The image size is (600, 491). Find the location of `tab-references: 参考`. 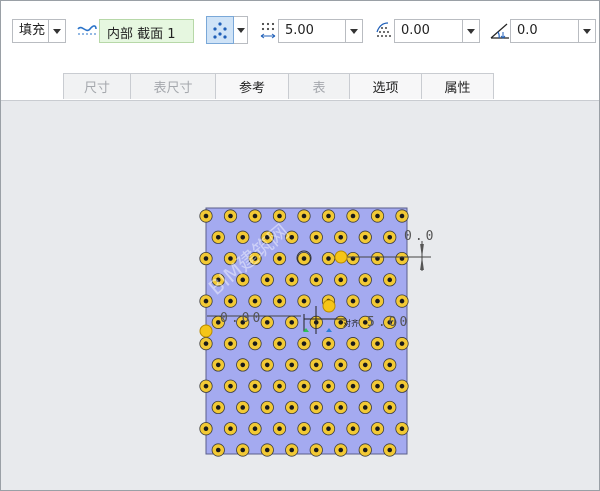

tab-references: 参考 is located at coordinates (252, 86).